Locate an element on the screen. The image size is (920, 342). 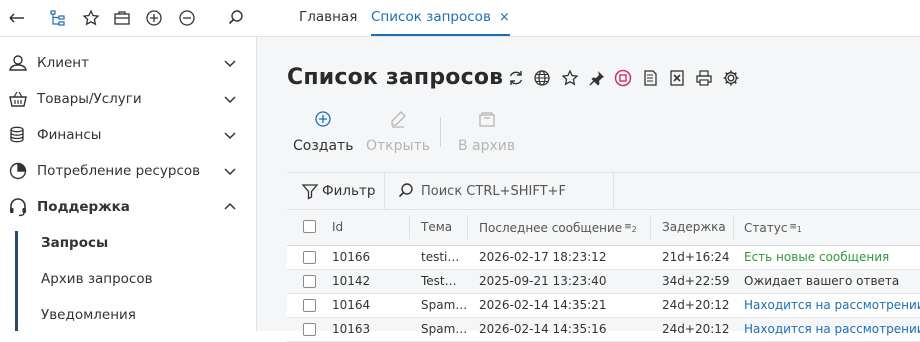
minus-circle-icon is located at coordinates (187, 18).